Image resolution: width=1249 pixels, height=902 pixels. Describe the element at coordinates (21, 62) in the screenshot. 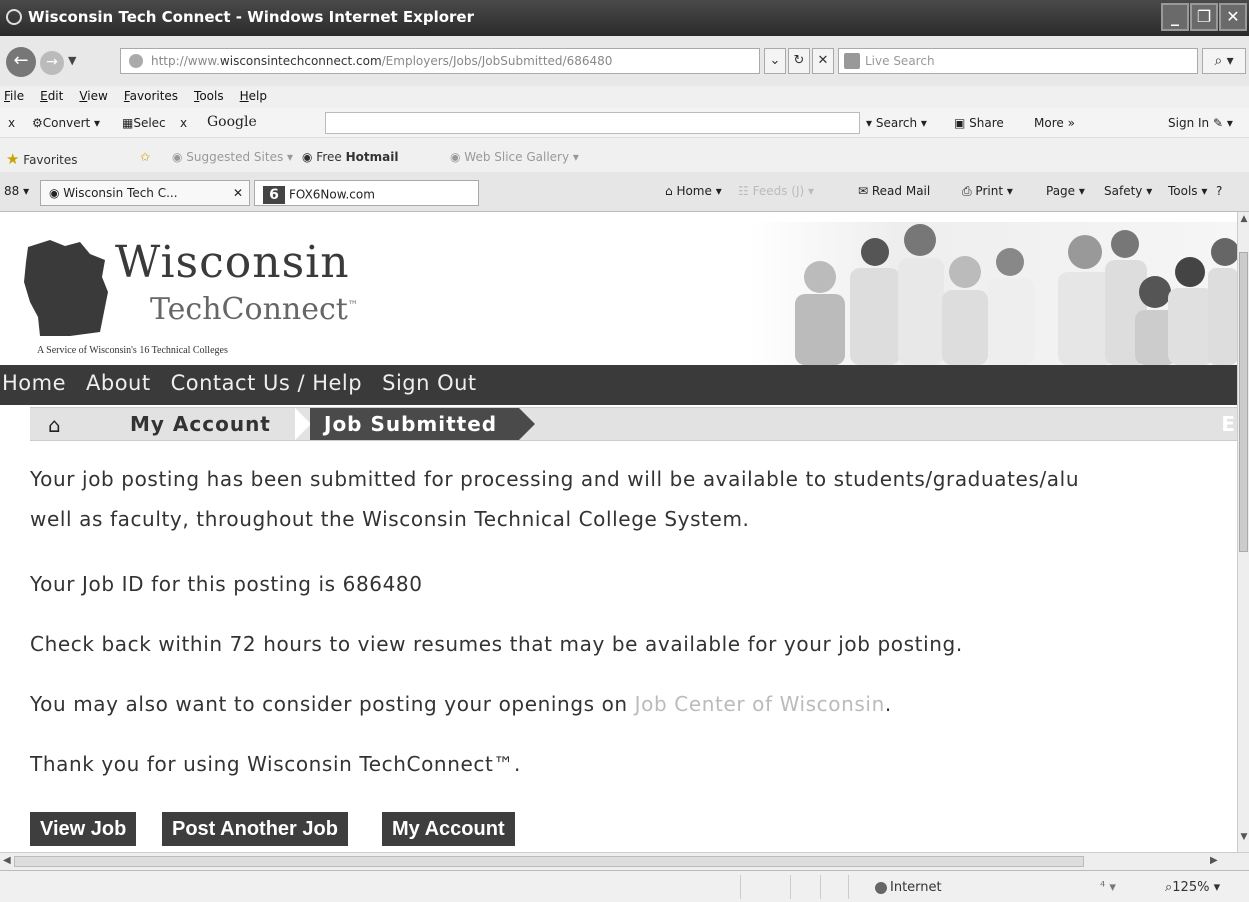

I see `back-button: ←` at that location.